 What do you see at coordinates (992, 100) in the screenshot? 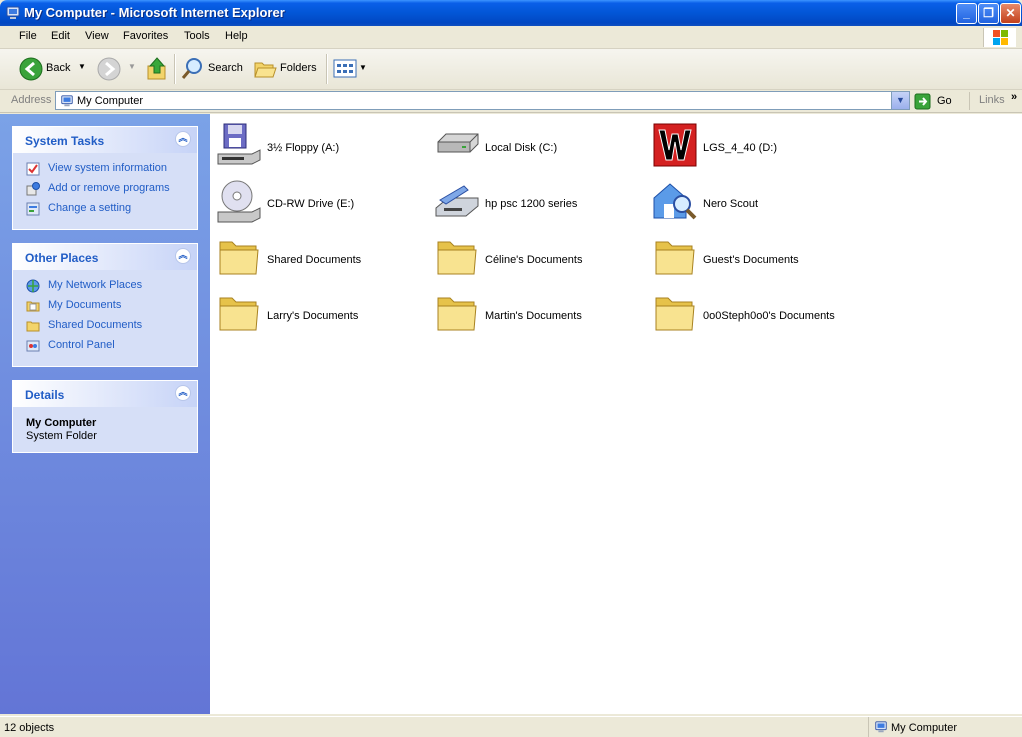
I see `links-button: Links` at bounding box center [992, 100].